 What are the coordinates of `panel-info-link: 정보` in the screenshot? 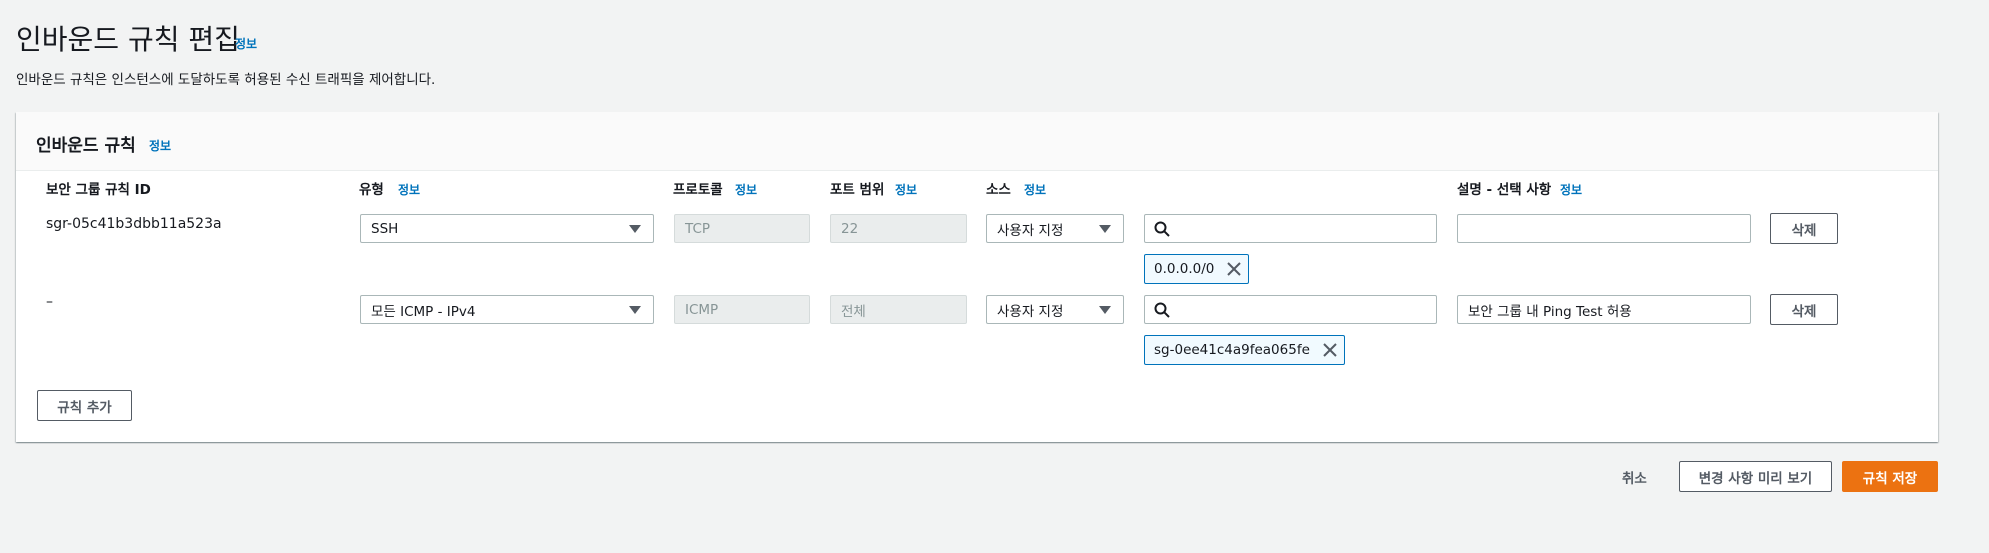 It's located at (160, 145).